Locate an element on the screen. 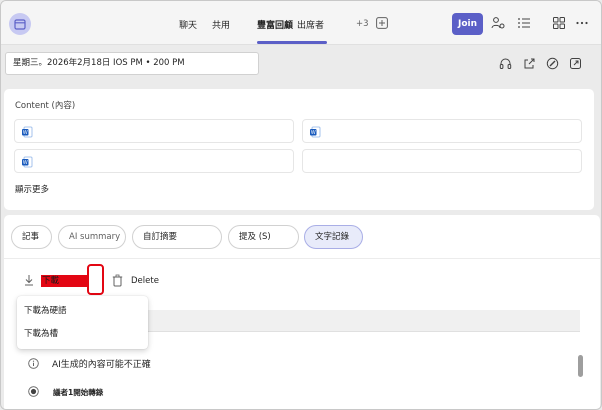 The height and width of the screenshot is (410, 602). file-item-empty is located at coordinates (442, 161).